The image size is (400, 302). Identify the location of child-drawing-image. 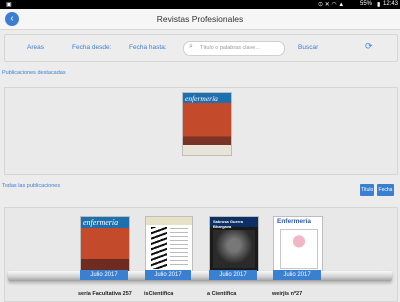
(299, 249).